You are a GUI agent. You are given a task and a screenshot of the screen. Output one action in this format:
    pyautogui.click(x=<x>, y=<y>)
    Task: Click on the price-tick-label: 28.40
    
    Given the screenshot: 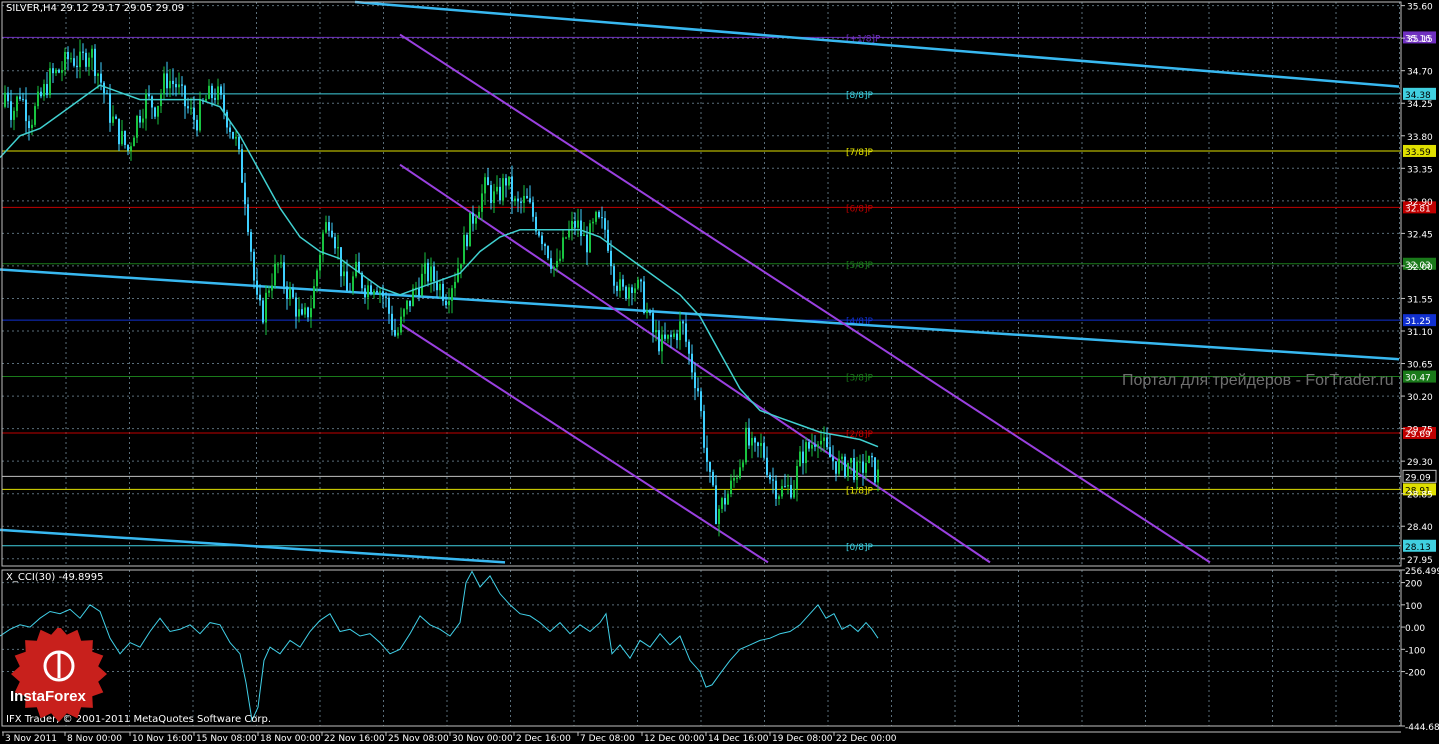 What is the action you would take?
    pyautogui.click(x=1420, y=528)
    